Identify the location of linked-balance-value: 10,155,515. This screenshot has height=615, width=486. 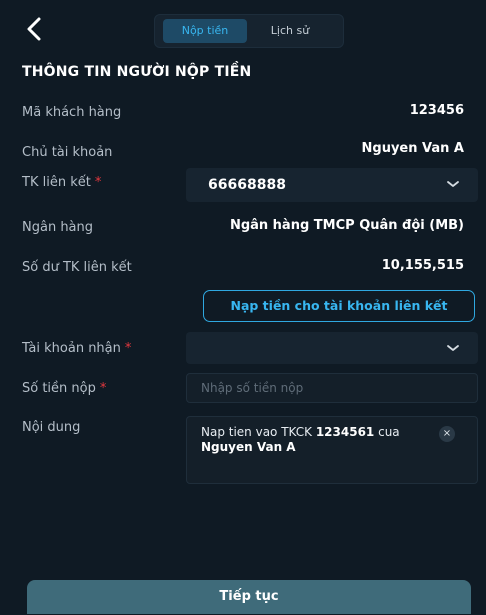
(422, 265).